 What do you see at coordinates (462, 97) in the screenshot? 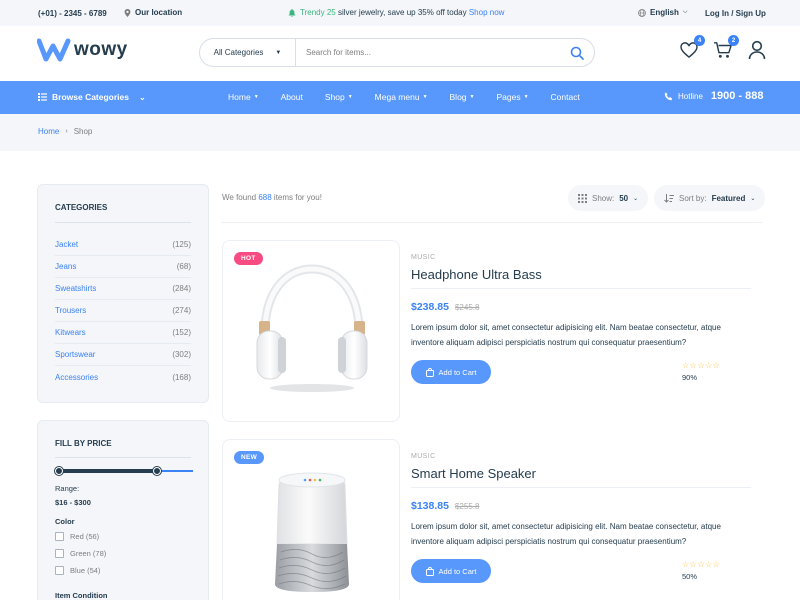
I see `nav-item-blog: Blog ▼` at bounding box center [462, 97].